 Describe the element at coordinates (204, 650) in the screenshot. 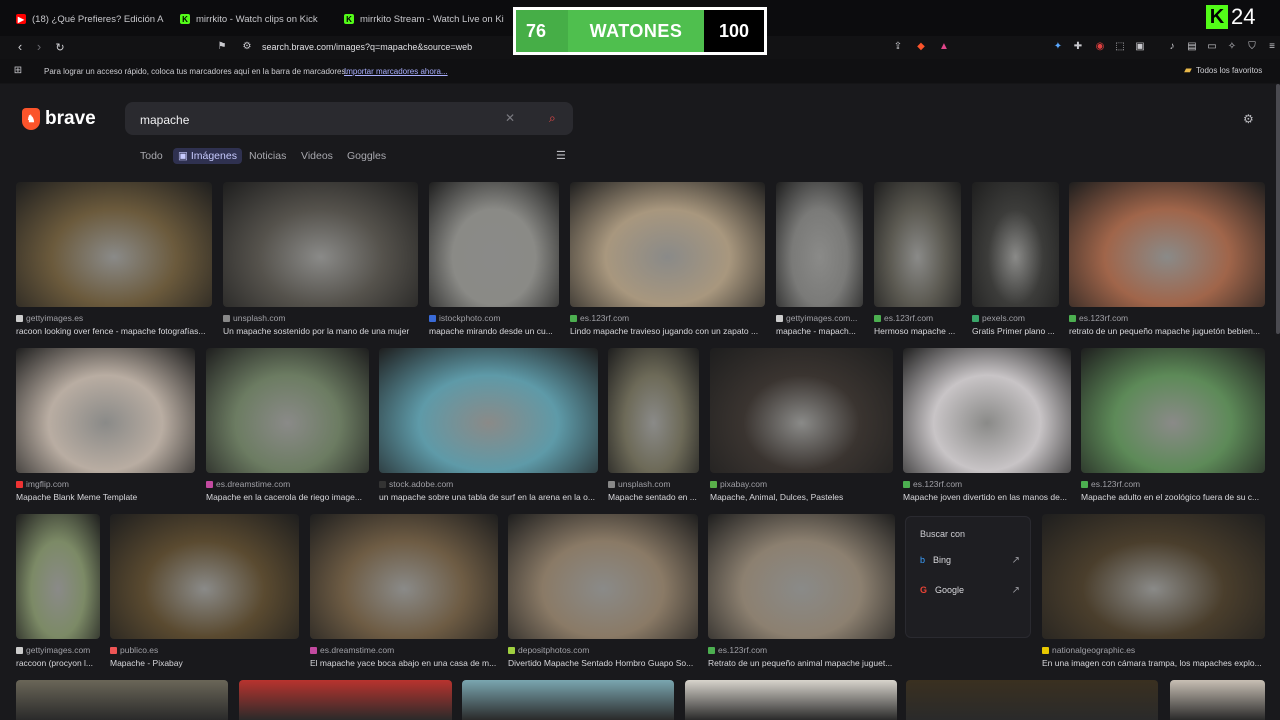

I see `result-source: publico.es` at that location.